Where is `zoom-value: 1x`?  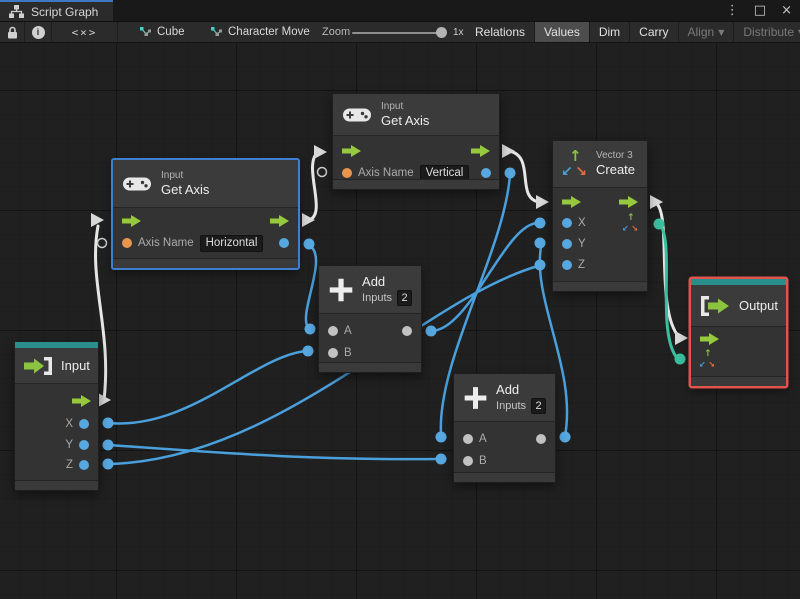 zoom-value: 1x is located at coordinates (458, 32).